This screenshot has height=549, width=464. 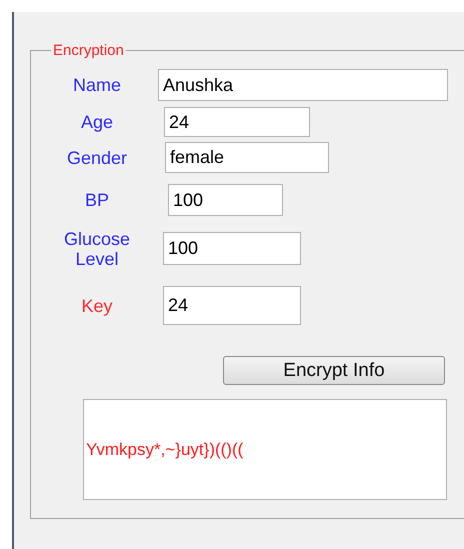 What do you see at coordinates (247, 157) in the screenshot?
I see `input-field: female` at bounding box center [247, 157].